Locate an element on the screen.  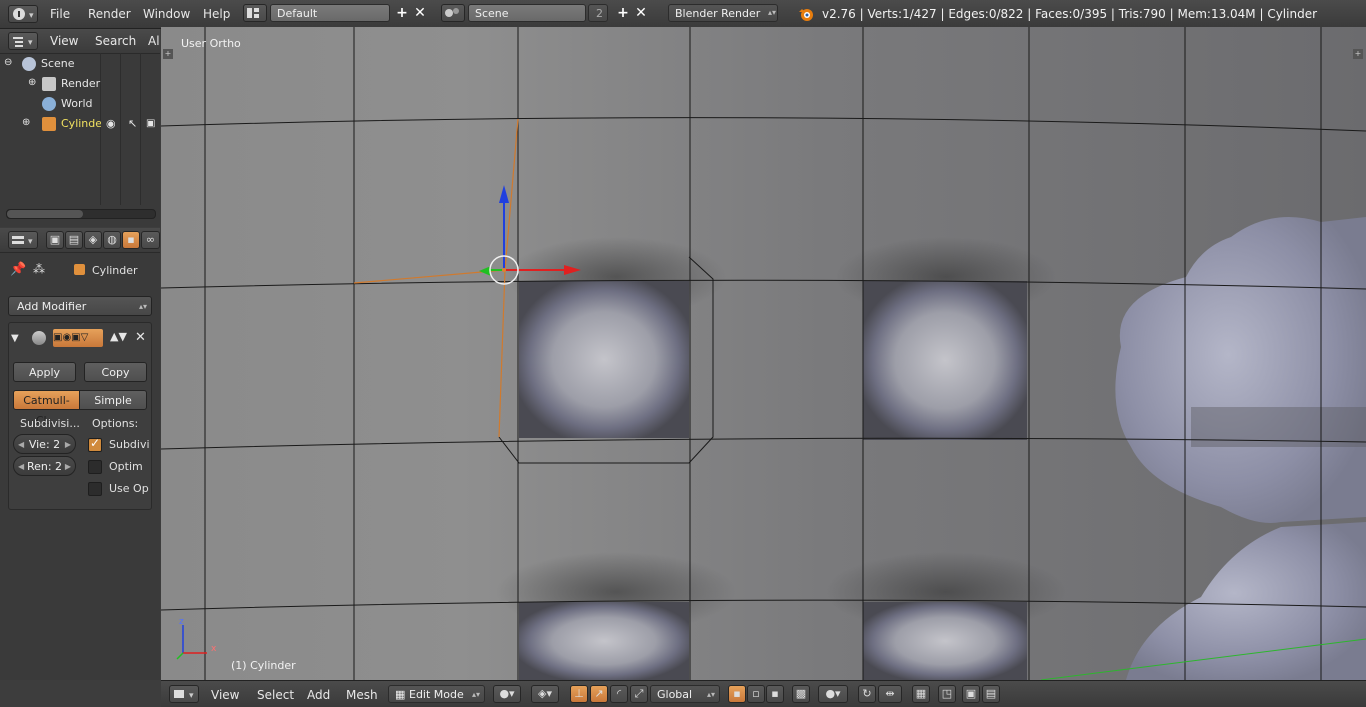
menu-mesh: Mesh is located at coordinates (362, 695).